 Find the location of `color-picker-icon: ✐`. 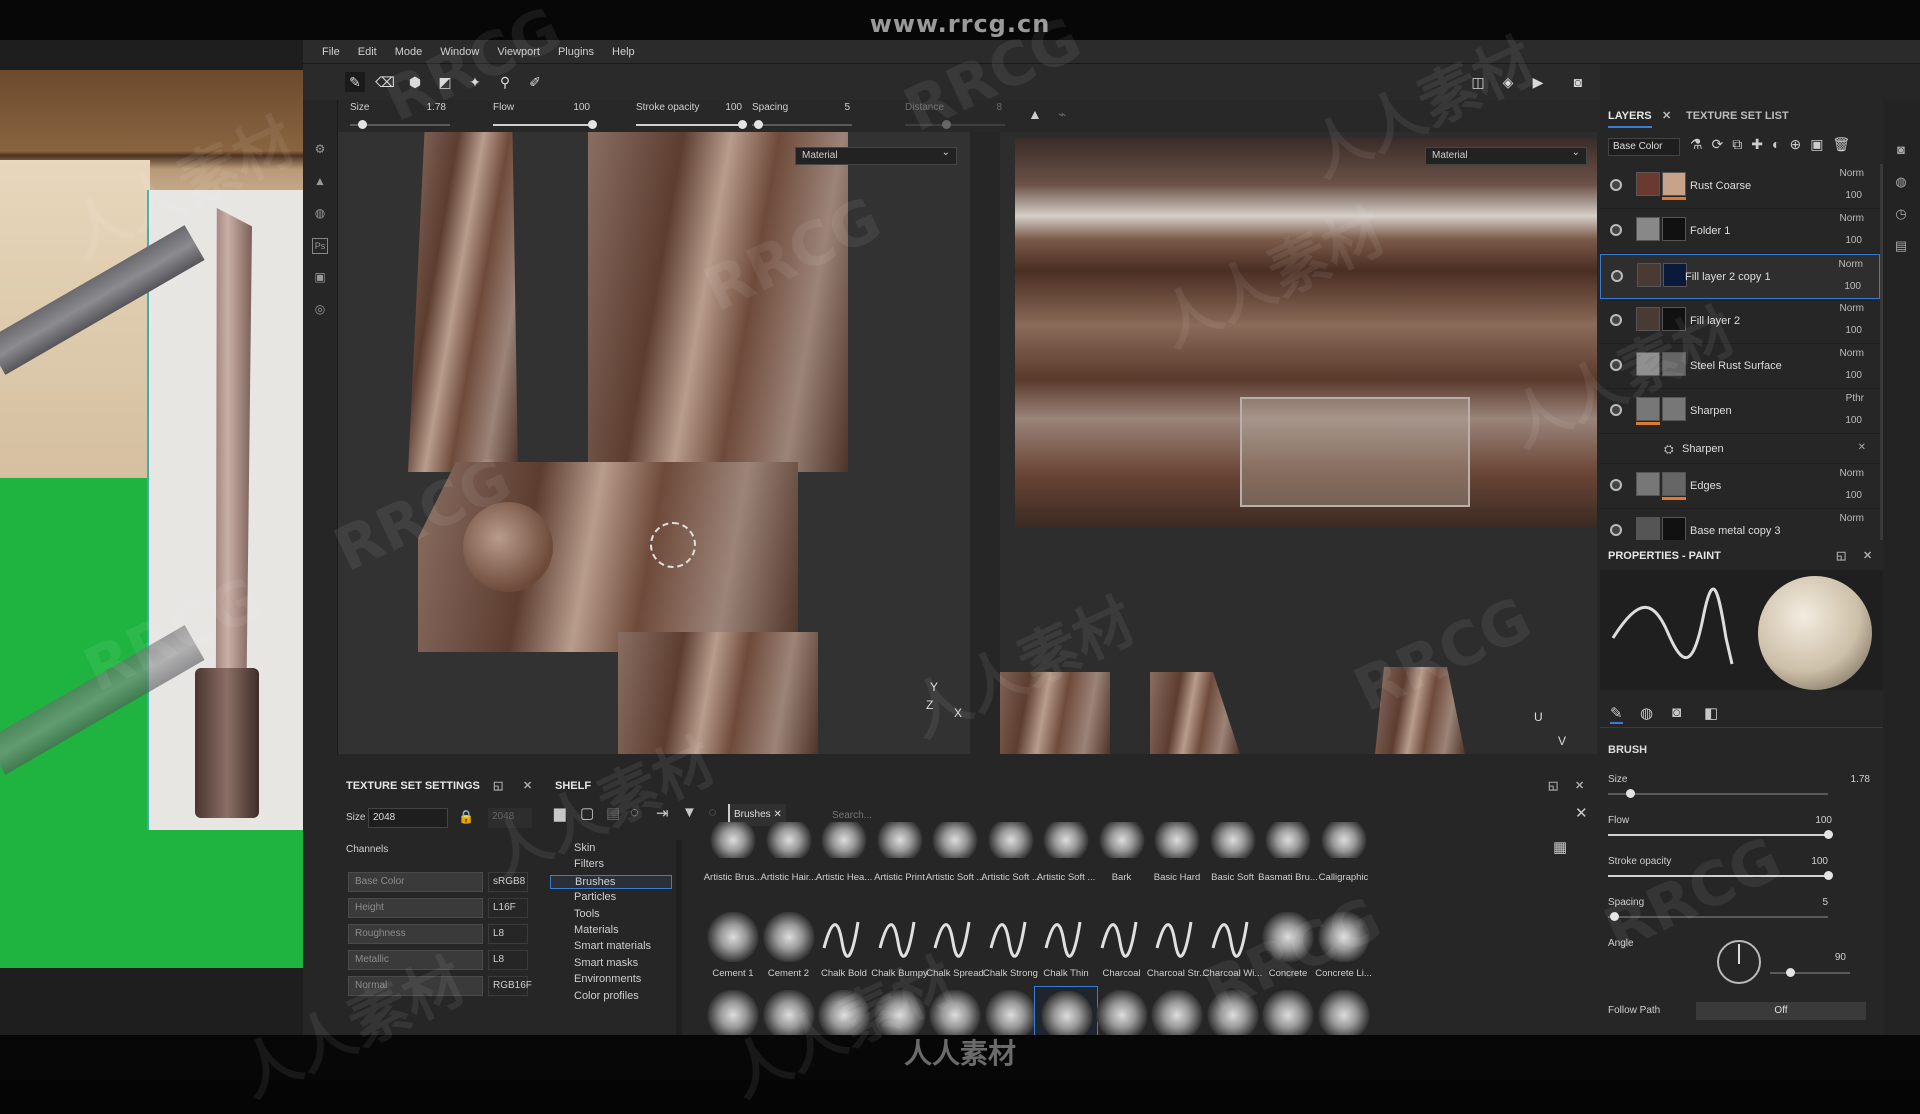

color-picker-icon: ✐ is located at coordinates (535, 82).